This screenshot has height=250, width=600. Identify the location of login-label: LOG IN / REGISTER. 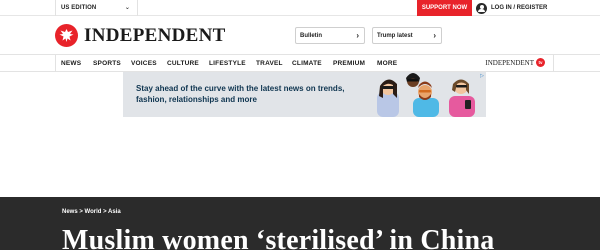
(519, 8).